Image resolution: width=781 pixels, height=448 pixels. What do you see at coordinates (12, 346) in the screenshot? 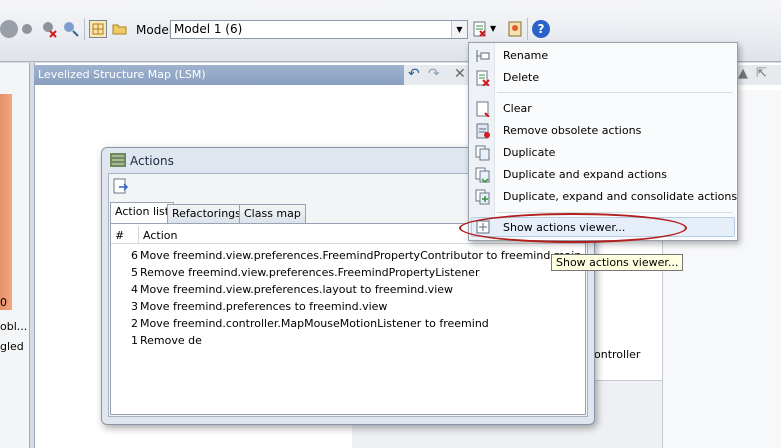
I see `left-panel-text: gled` at bounding box center [12, 346].